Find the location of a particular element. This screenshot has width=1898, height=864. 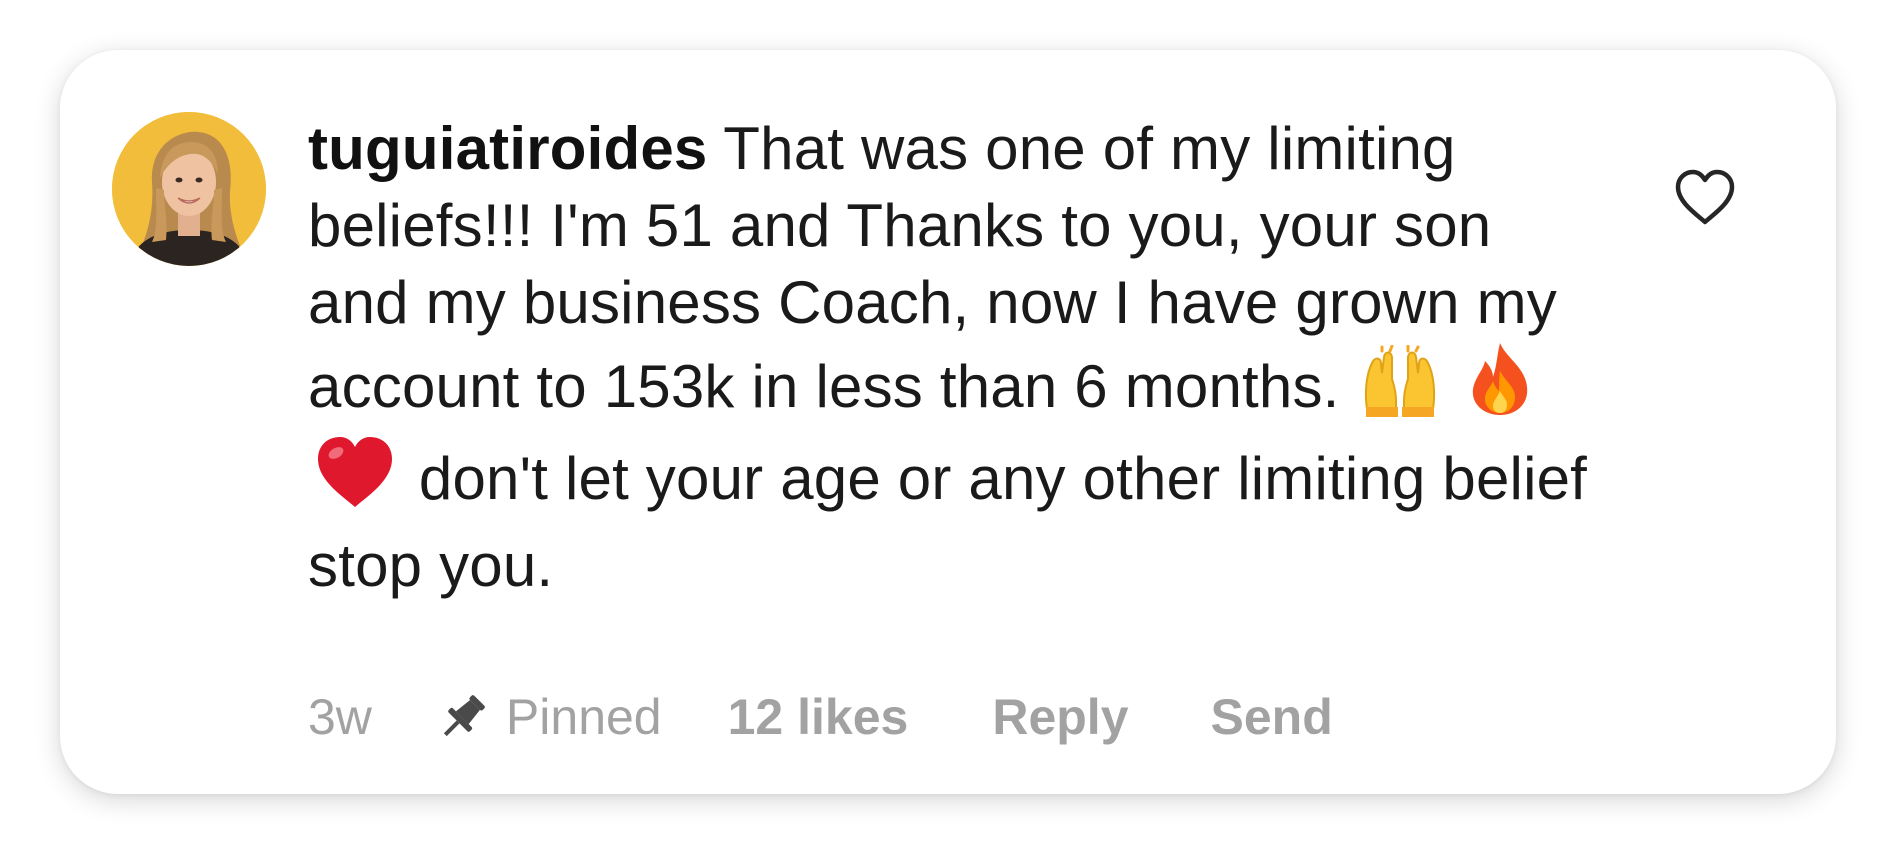

red-heart-emoji is located at coordinates (355, 481).